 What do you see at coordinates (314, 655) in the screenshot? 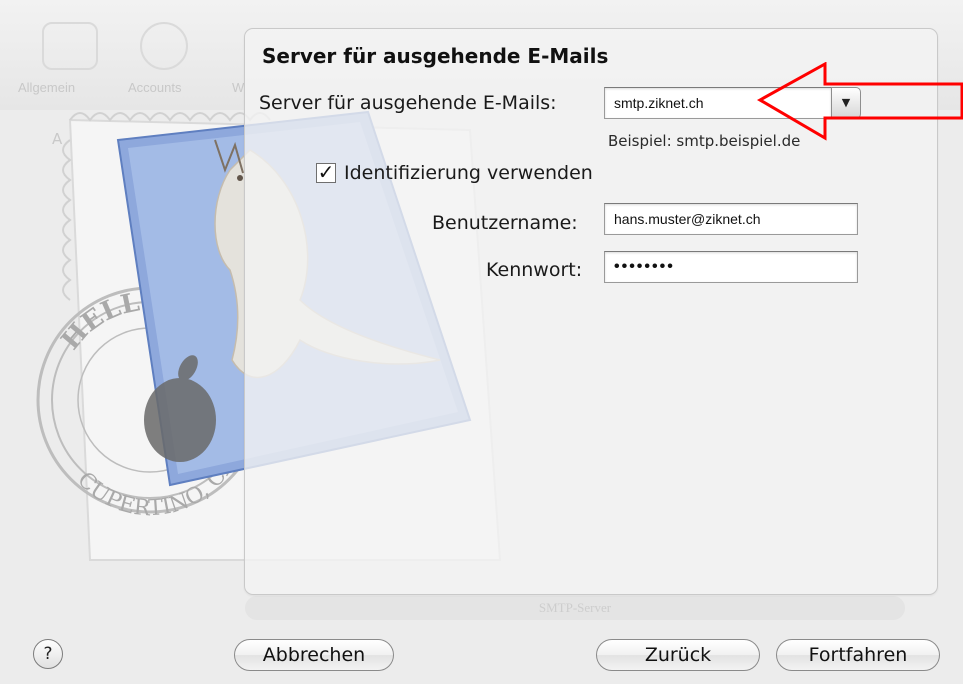
I see `cancel-button: Abbrechen` at bounding box center [314, 655].